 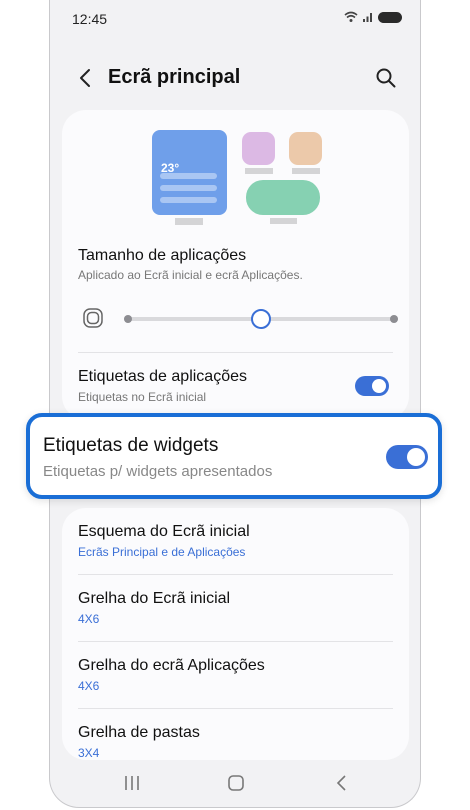 What do you see at coordinates (258, 148) in the screenshot?
I see `app-icon-preview-purple` at bounding box center [258, 148].